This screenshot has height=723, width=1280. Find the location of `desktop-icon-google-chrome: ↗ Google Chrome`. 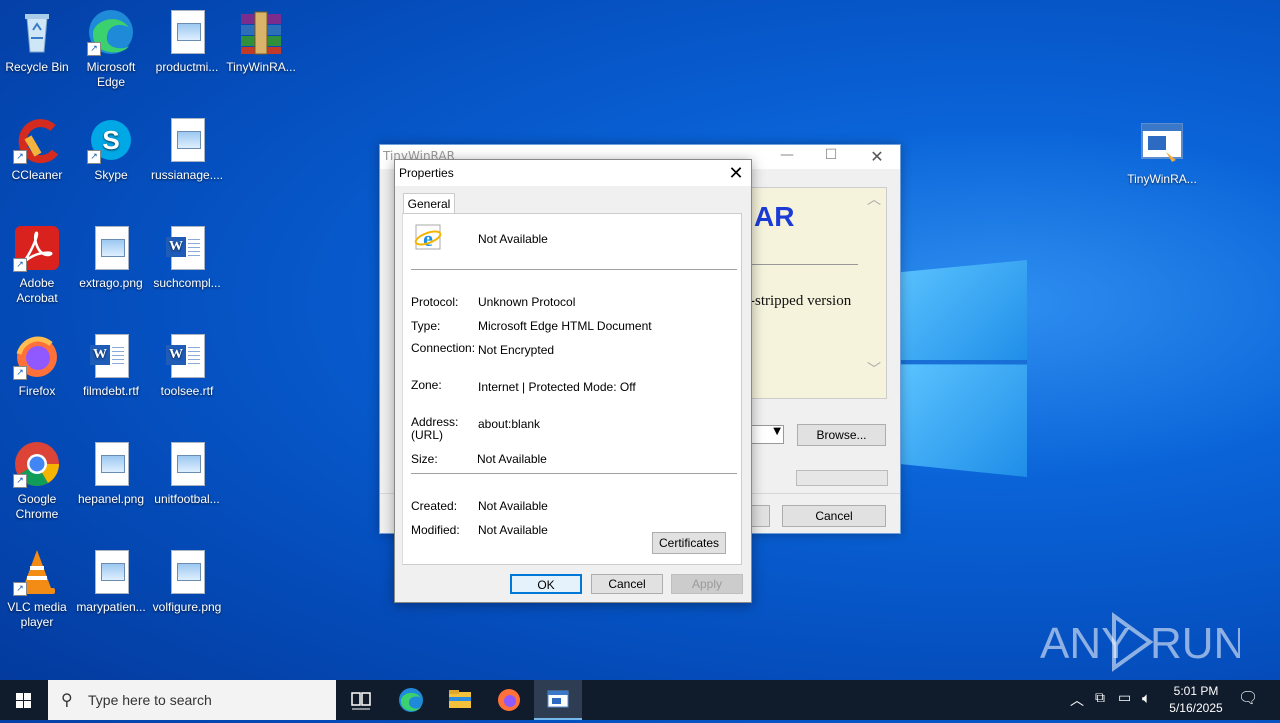

desktop-icon-google-chrome: ↗ Google Chrome is located at coordinates (37, 481).